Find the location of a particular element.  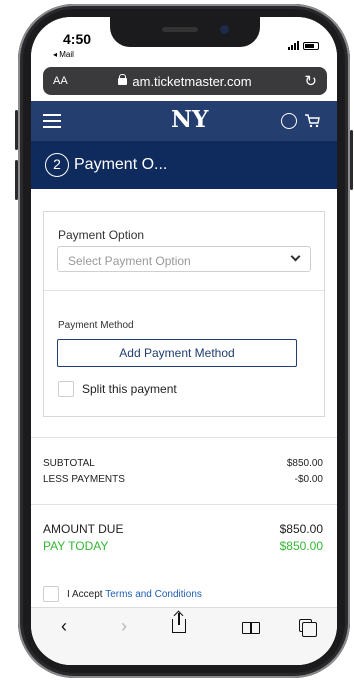

yankees-logo: NY is located at coordinates (189, 119).